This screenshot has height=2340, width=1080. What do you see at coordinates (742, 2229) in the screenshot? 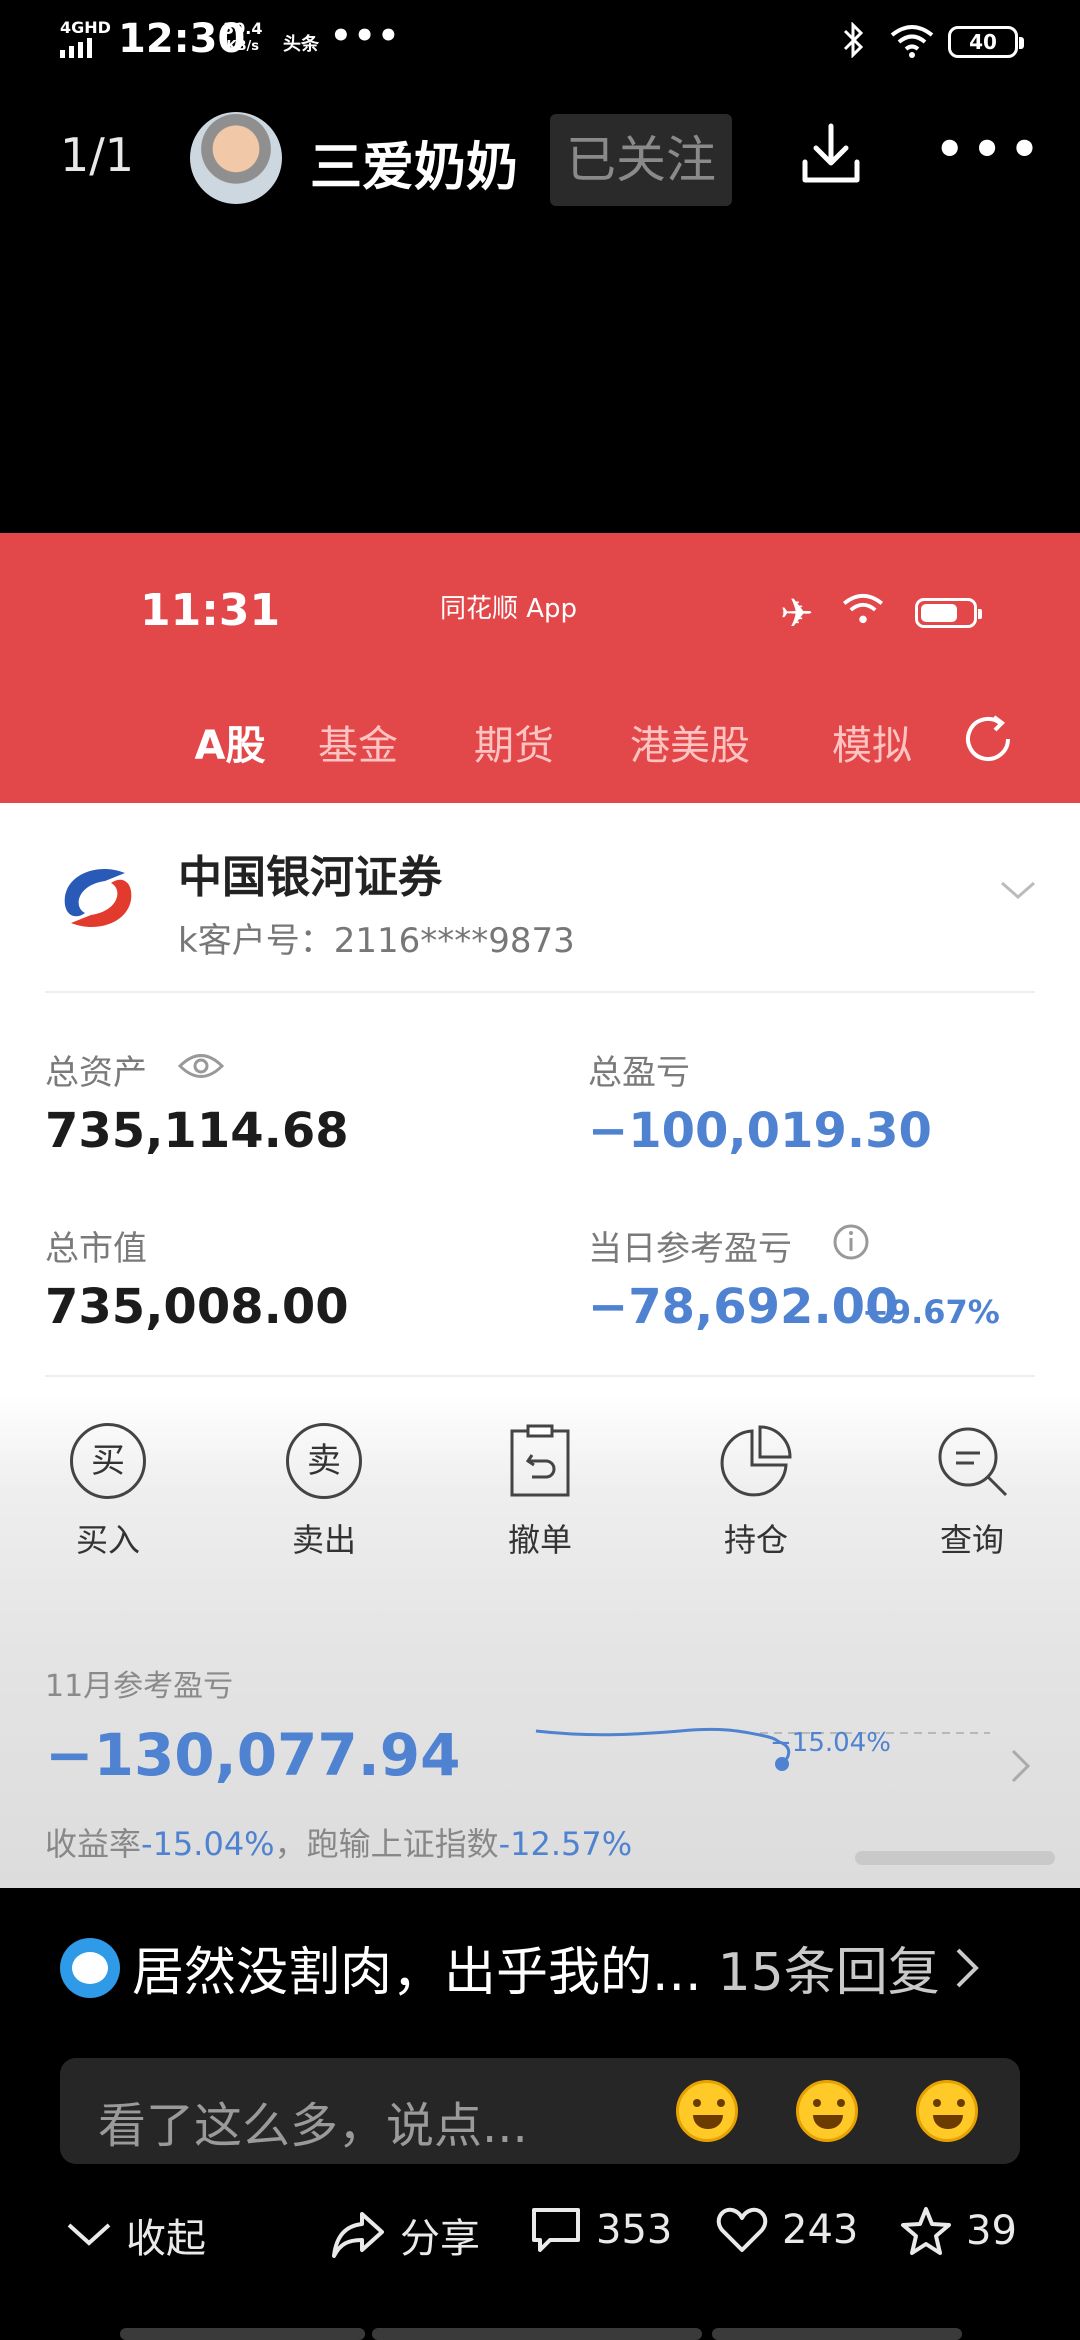
I see `heart-icon` at bounding box center [742, 2229].